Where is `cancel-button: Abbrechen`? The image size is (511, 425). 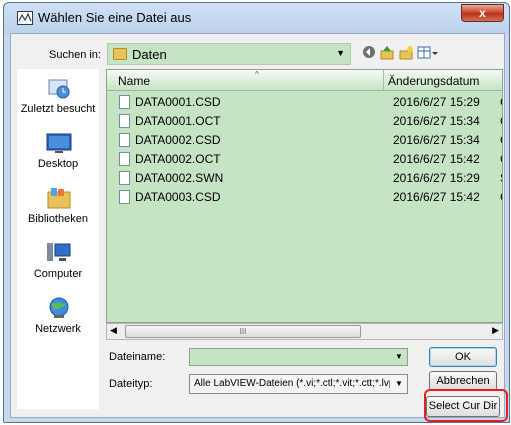
cancel-button: Abbrechen is located at coordinates (463, 381).